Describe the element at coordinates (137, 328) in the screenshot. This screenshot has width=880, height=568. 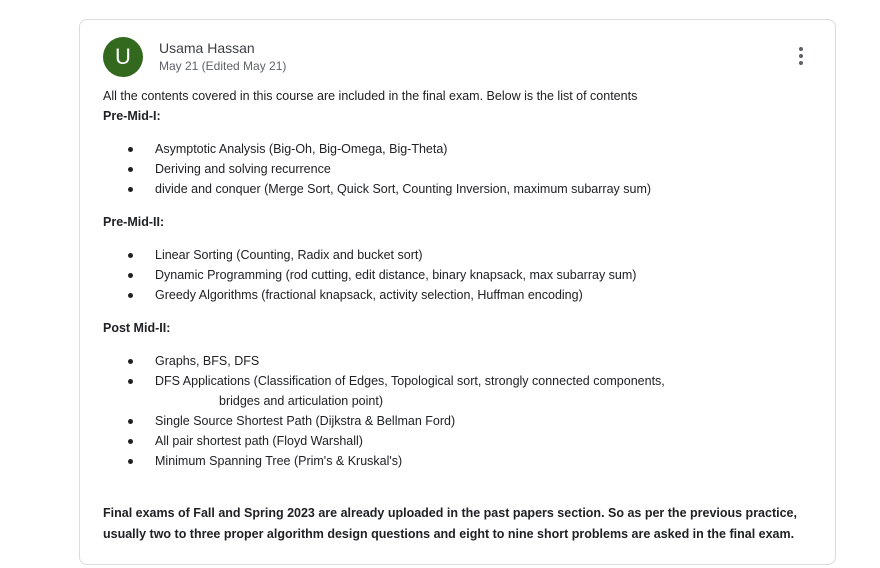
I see `section-title: Post Mid-II:` at that location.